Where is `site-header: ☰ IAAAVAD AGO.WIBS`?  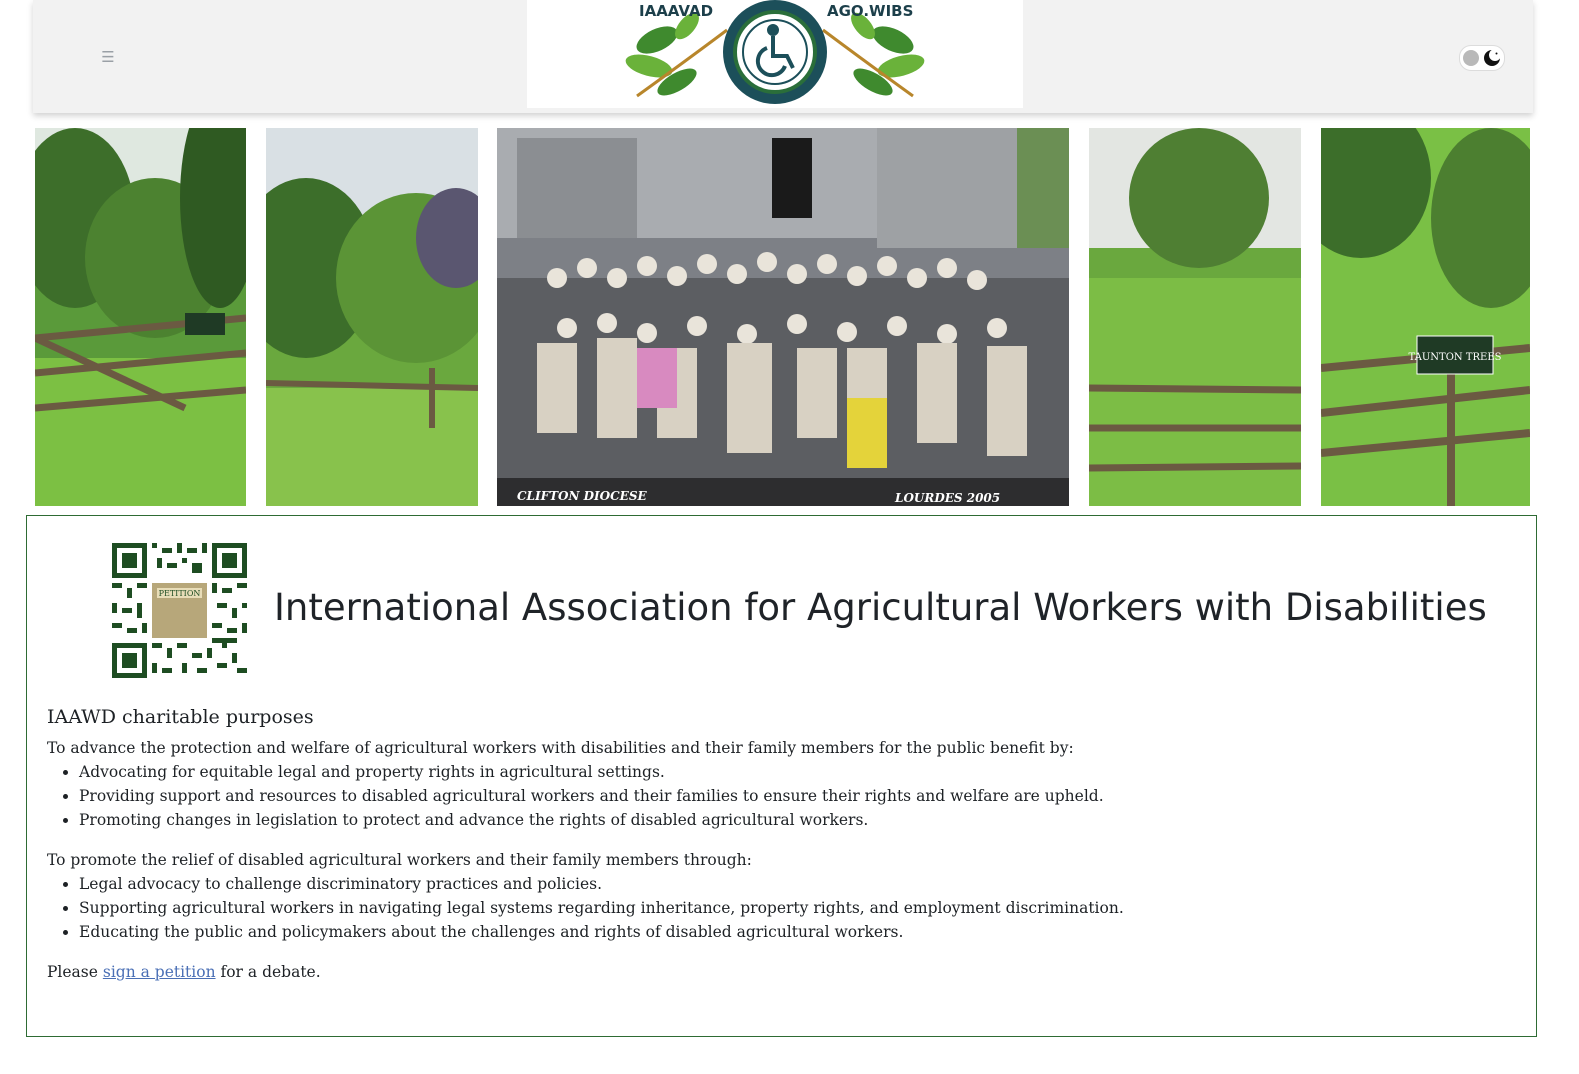 site-header: ☰ IAAAVAD AGO.WIBS is located at coordinates (783, 56).